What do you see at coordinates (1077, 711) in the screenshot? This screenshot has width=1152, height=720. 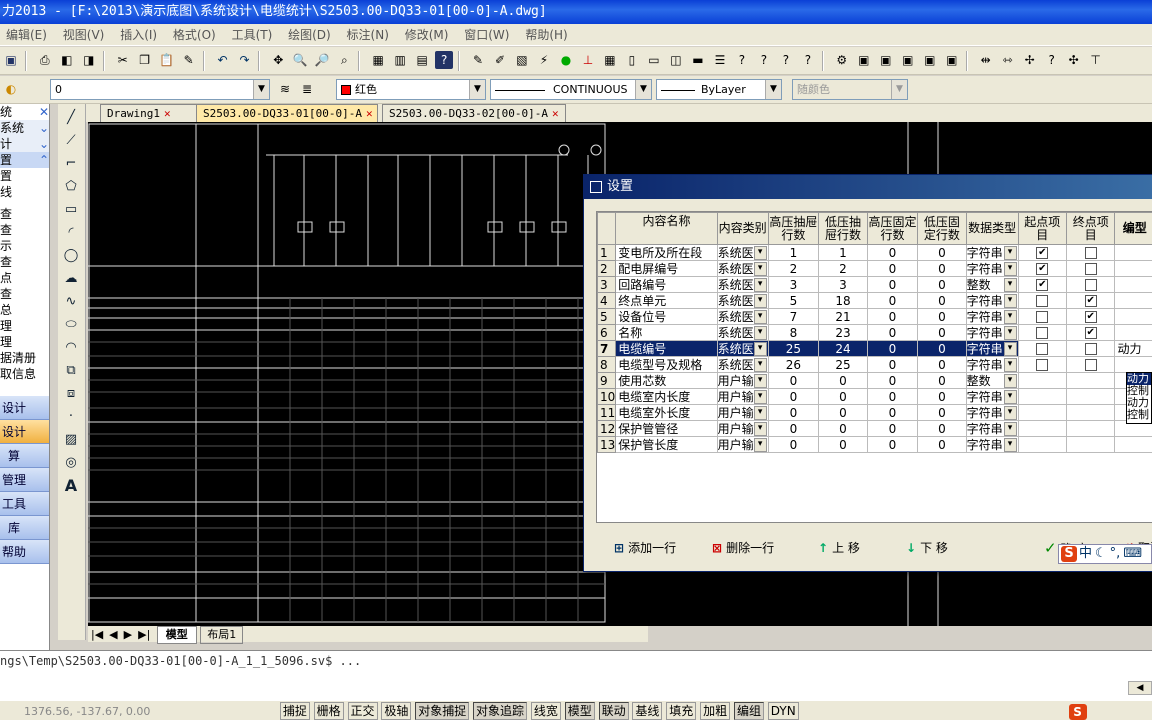 I see `ime-status-icon: S` at bounding box center [1077, 711].